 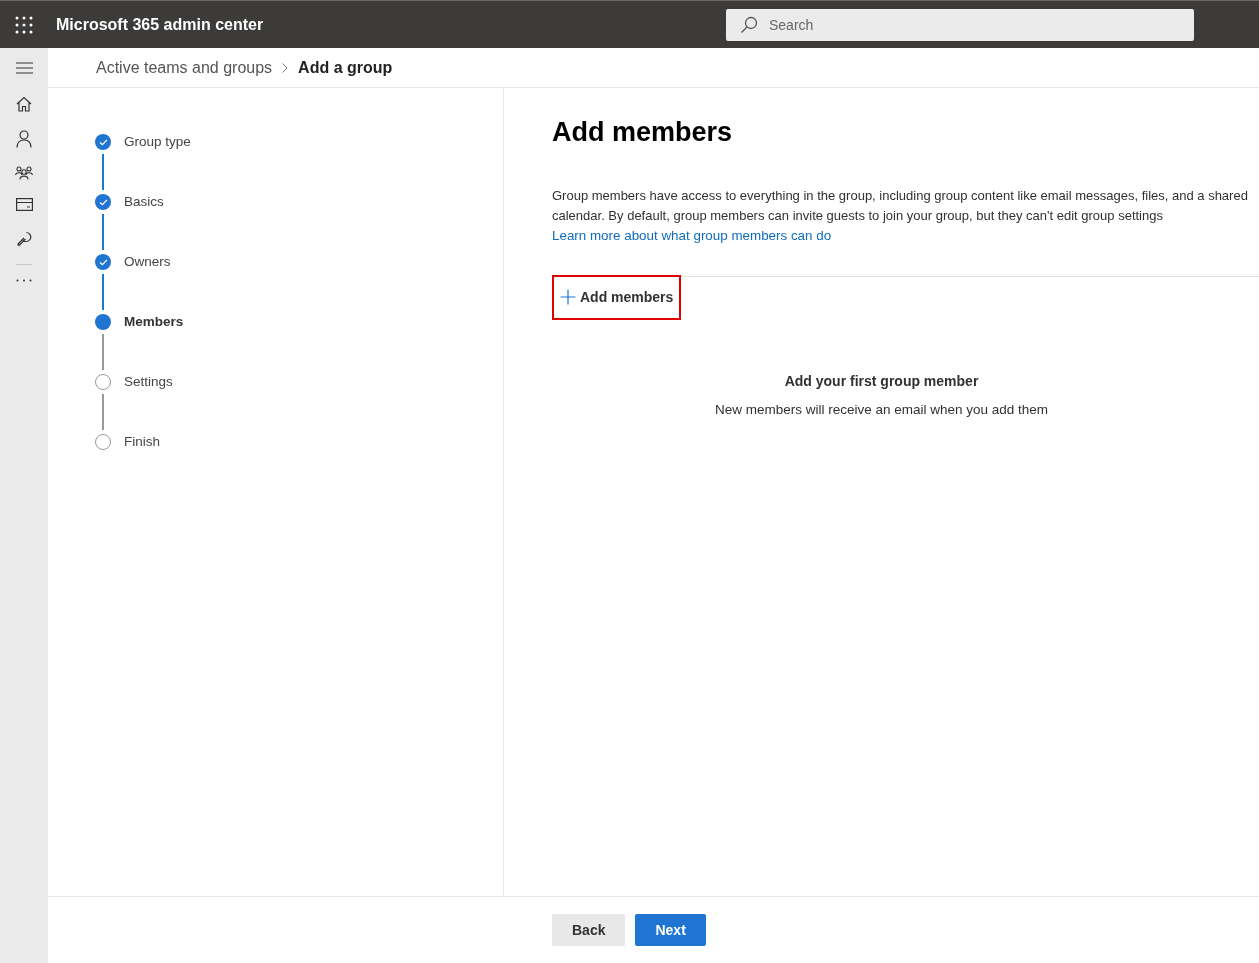 I want to click on step-label: Group type, so click(x=157, y=141).